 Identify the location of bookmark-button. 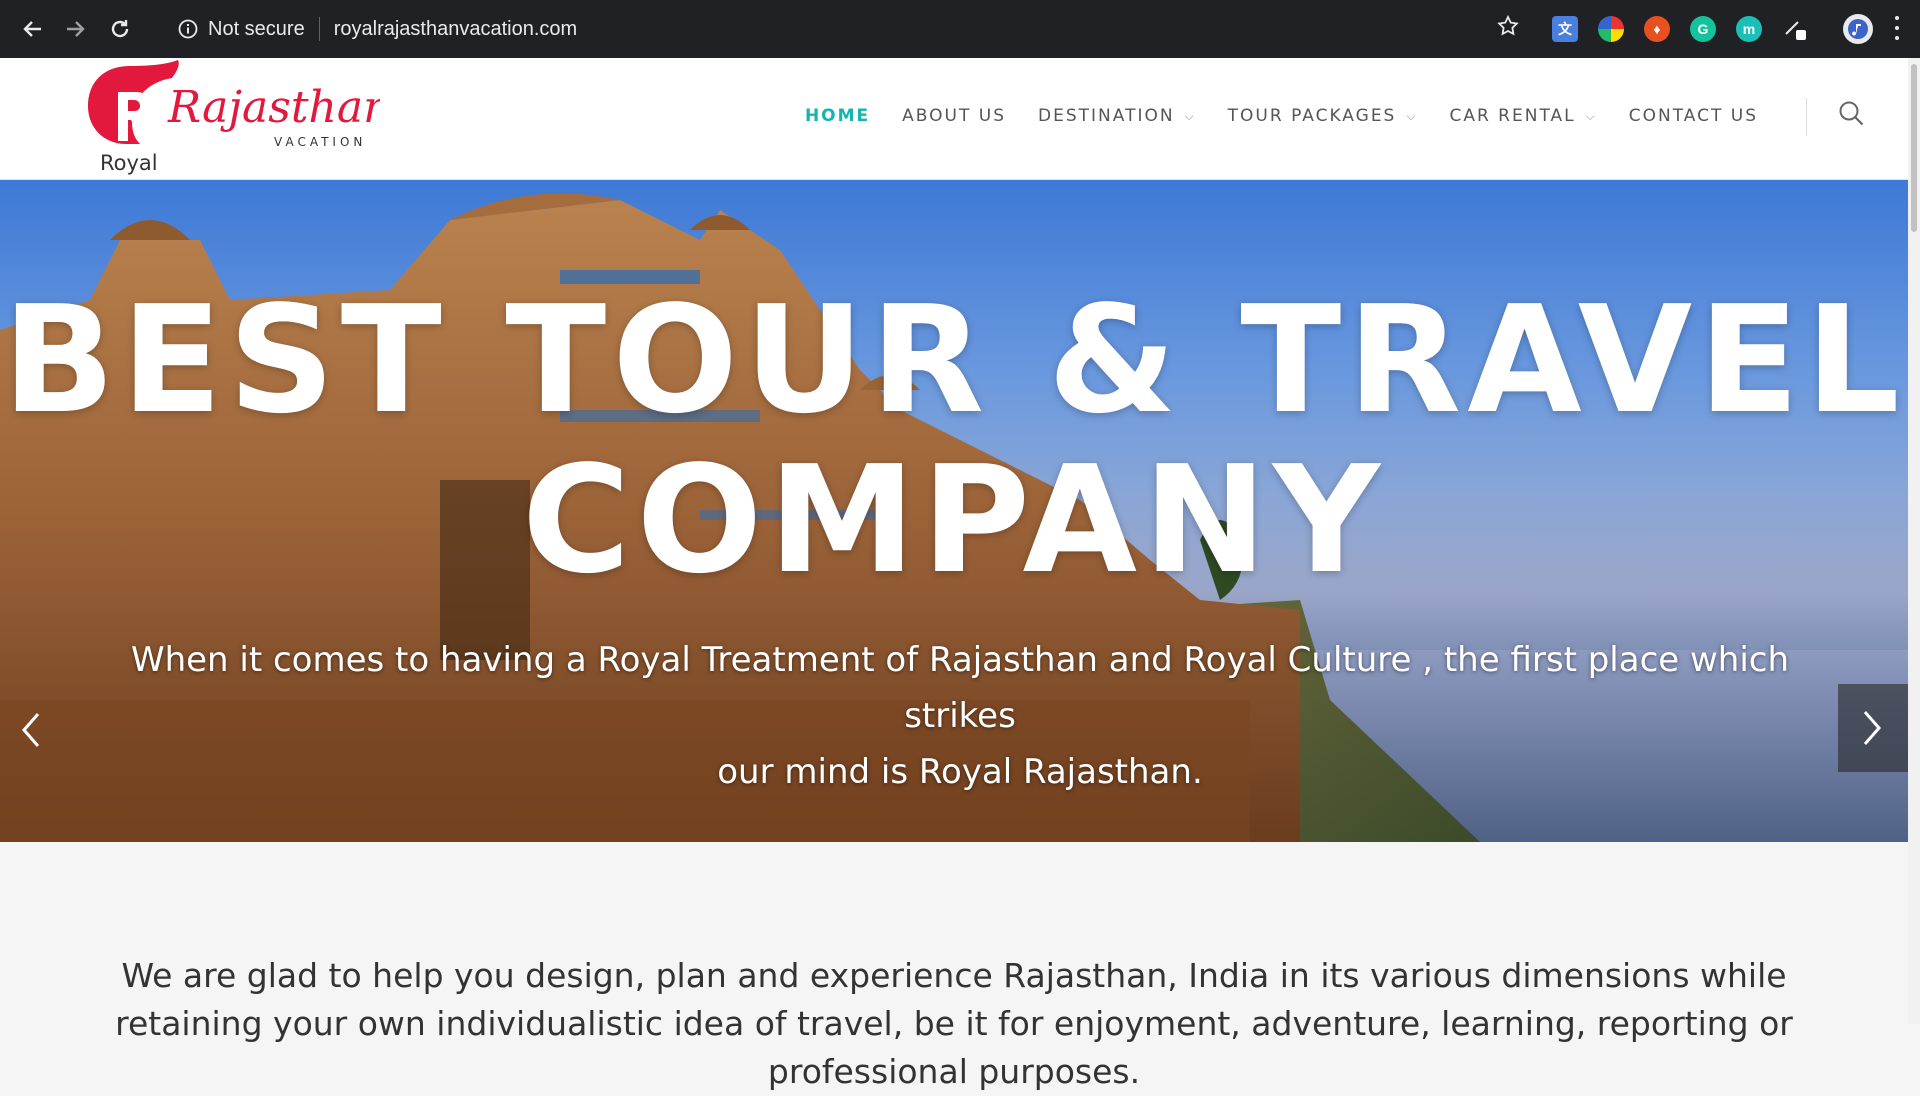
(1508, 28).